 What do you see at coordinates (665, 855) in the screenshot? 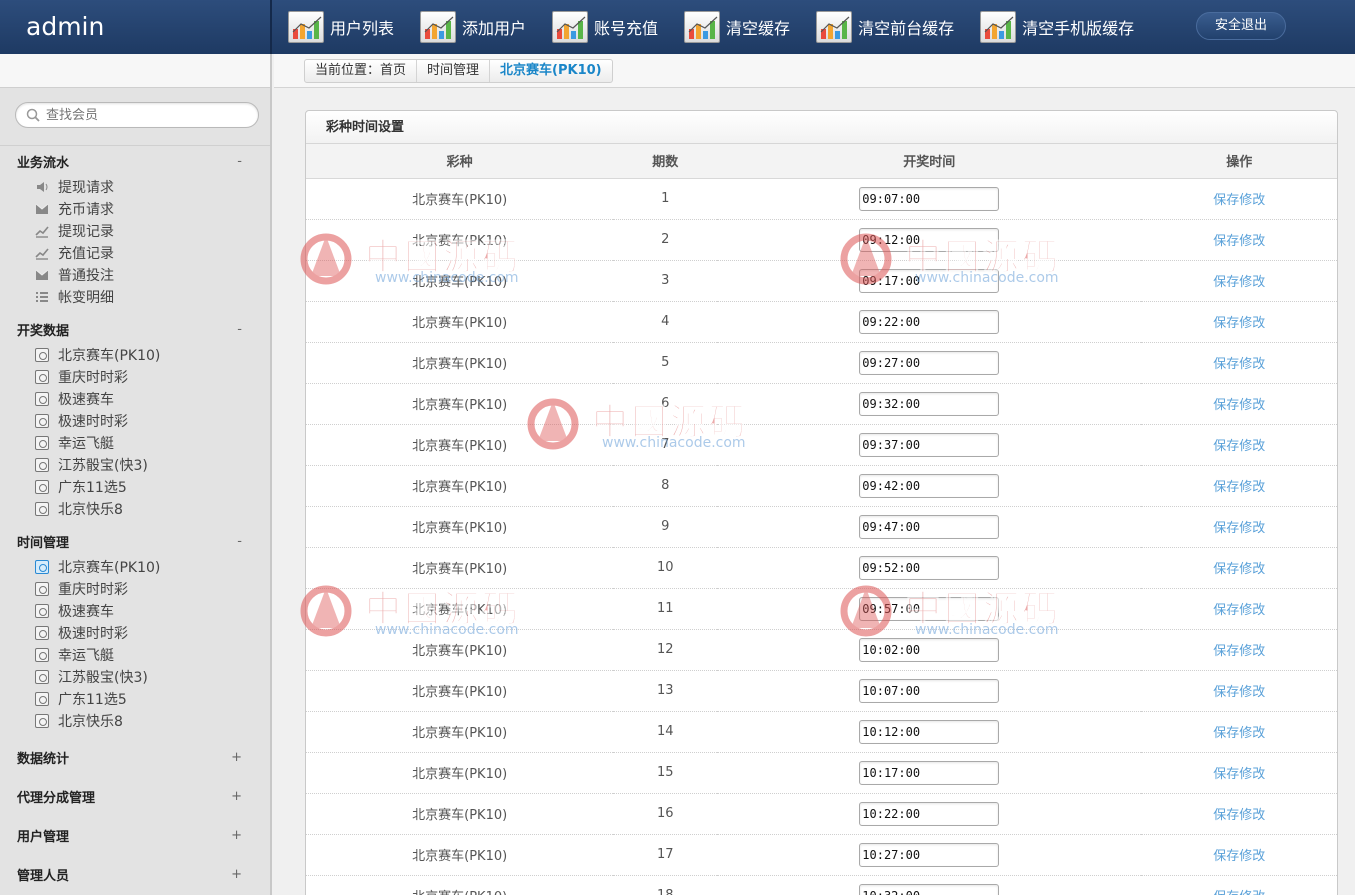
I see `issue-cell: 17` at bounding box center [665, 855].